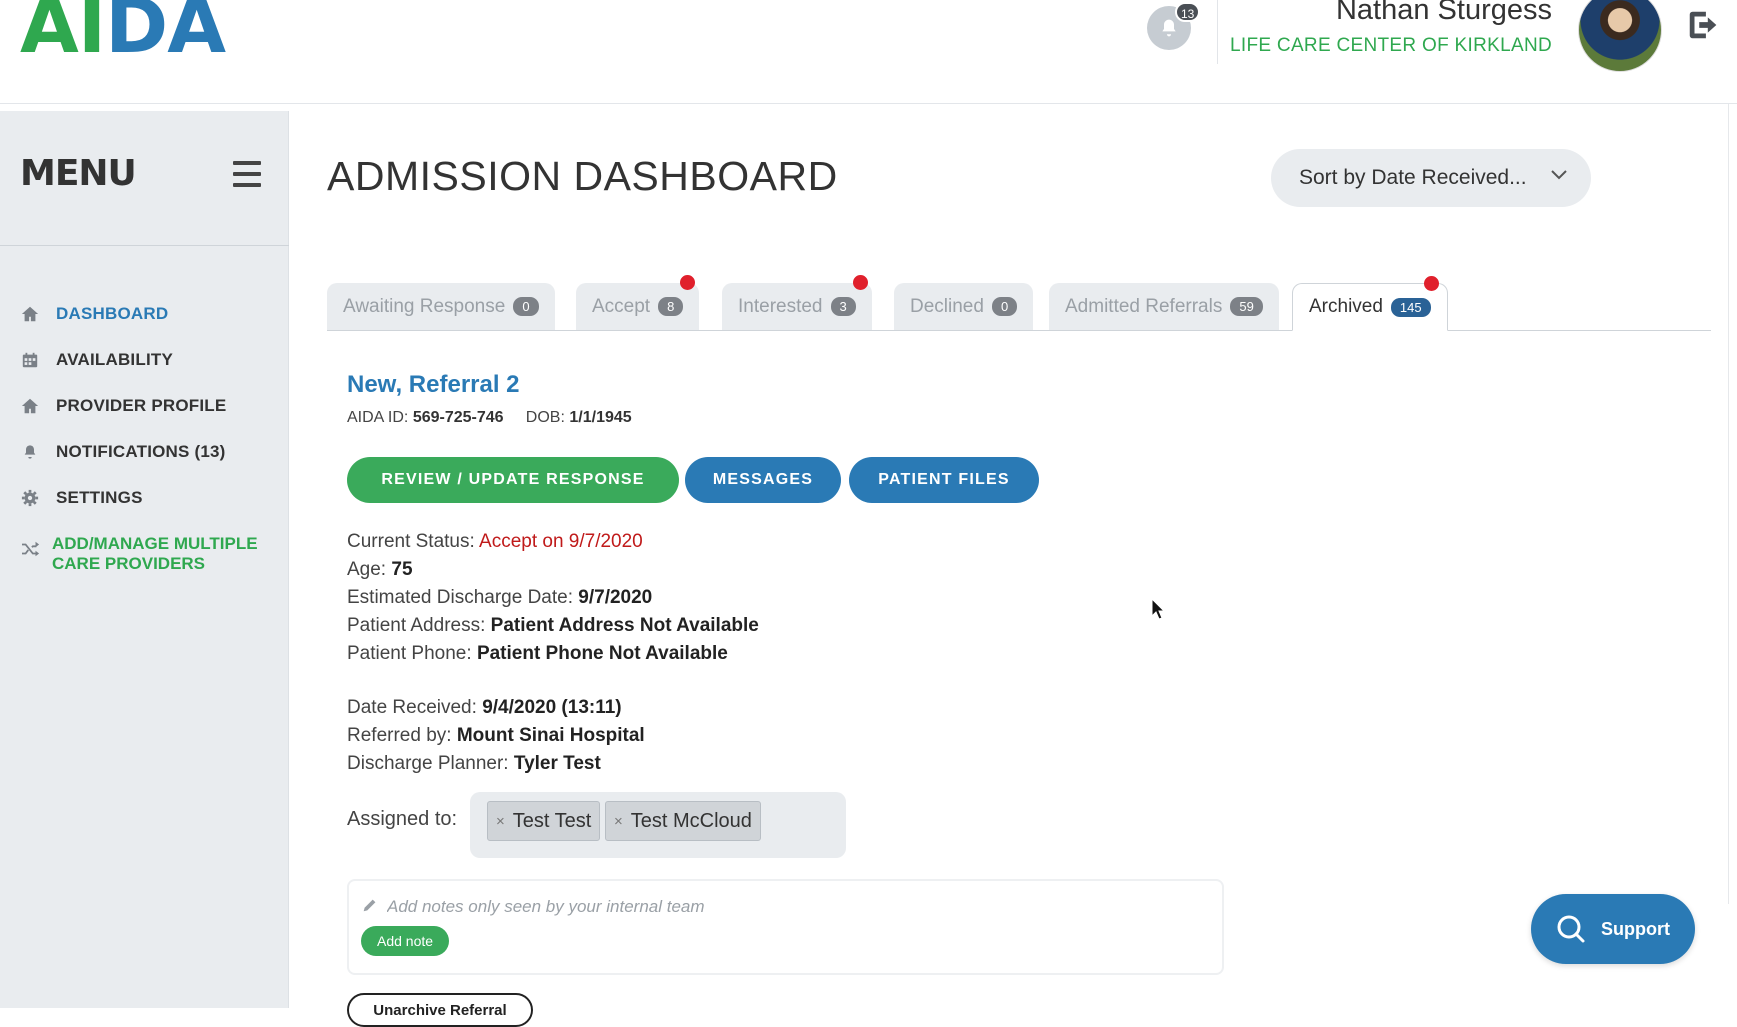 The width and height of the screenshot is (1737, 1027). Describe the element at coordinates (552, 820) in the screenshot. I see `assignee-name: Test Test` at that location.